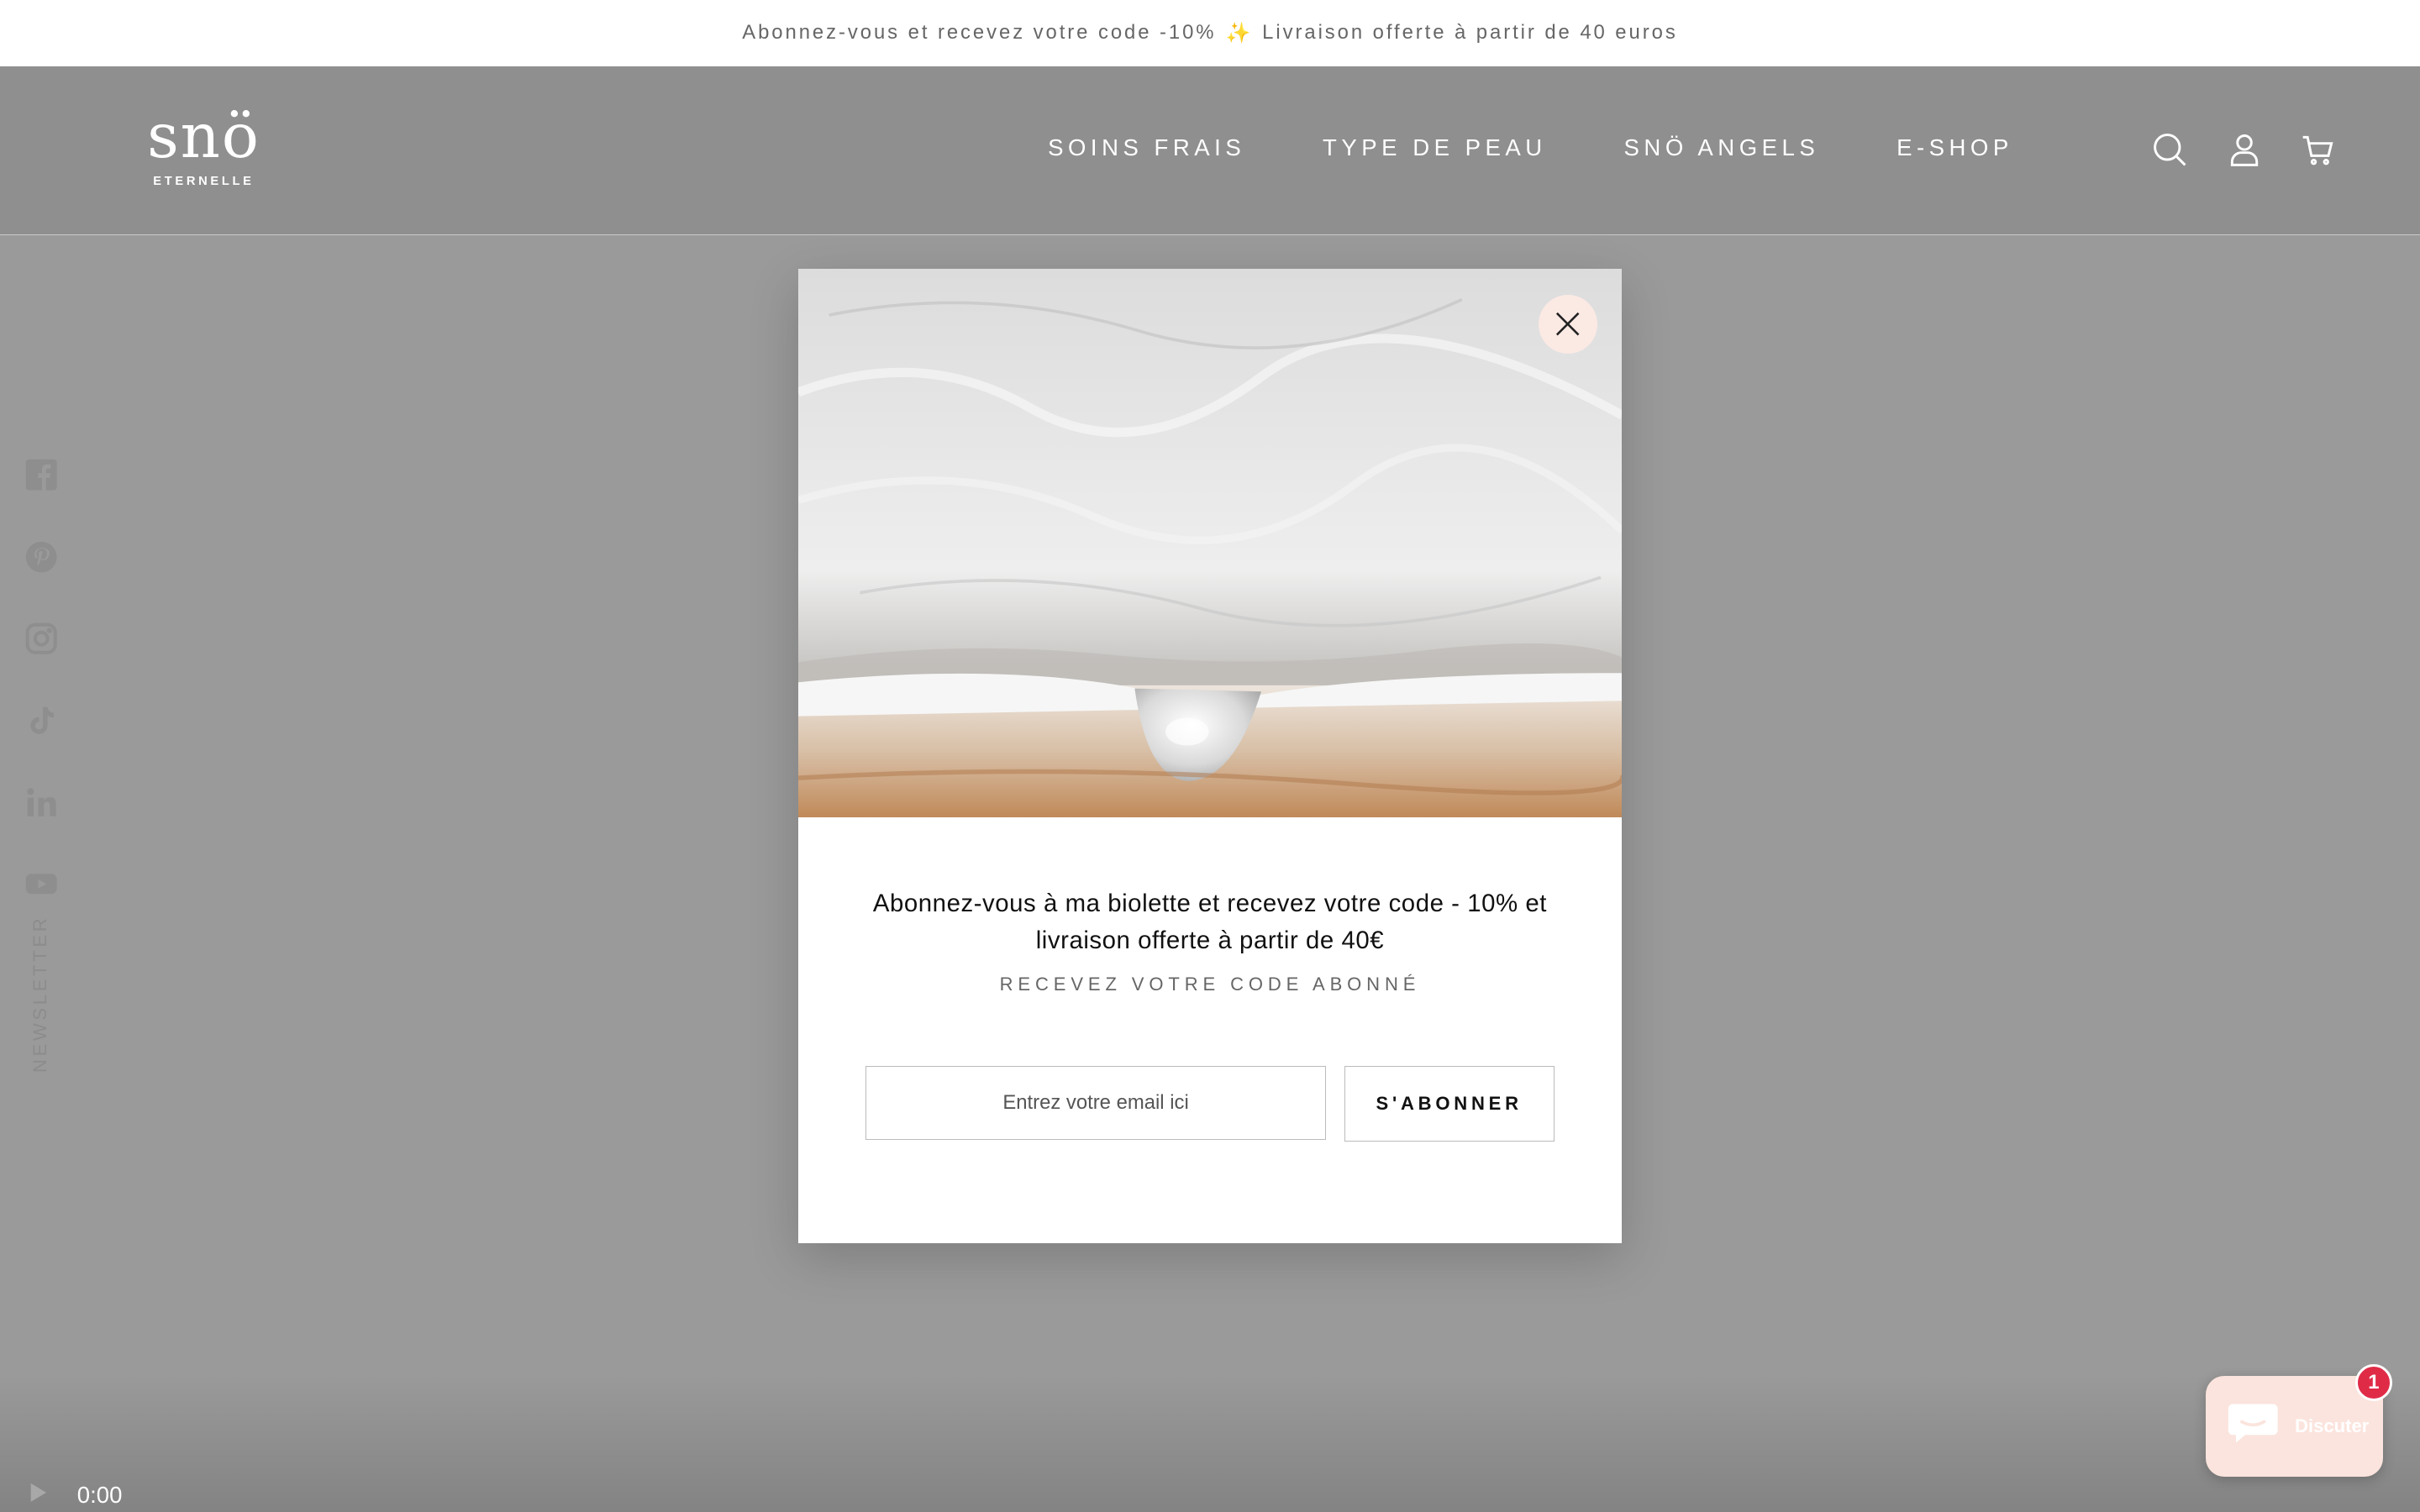 Image resolution: width=2420 pixels, height=1512 pixels. Describe the element at coordinates (41, 883) in the screenshot. I see `youtube-icon` at that location.